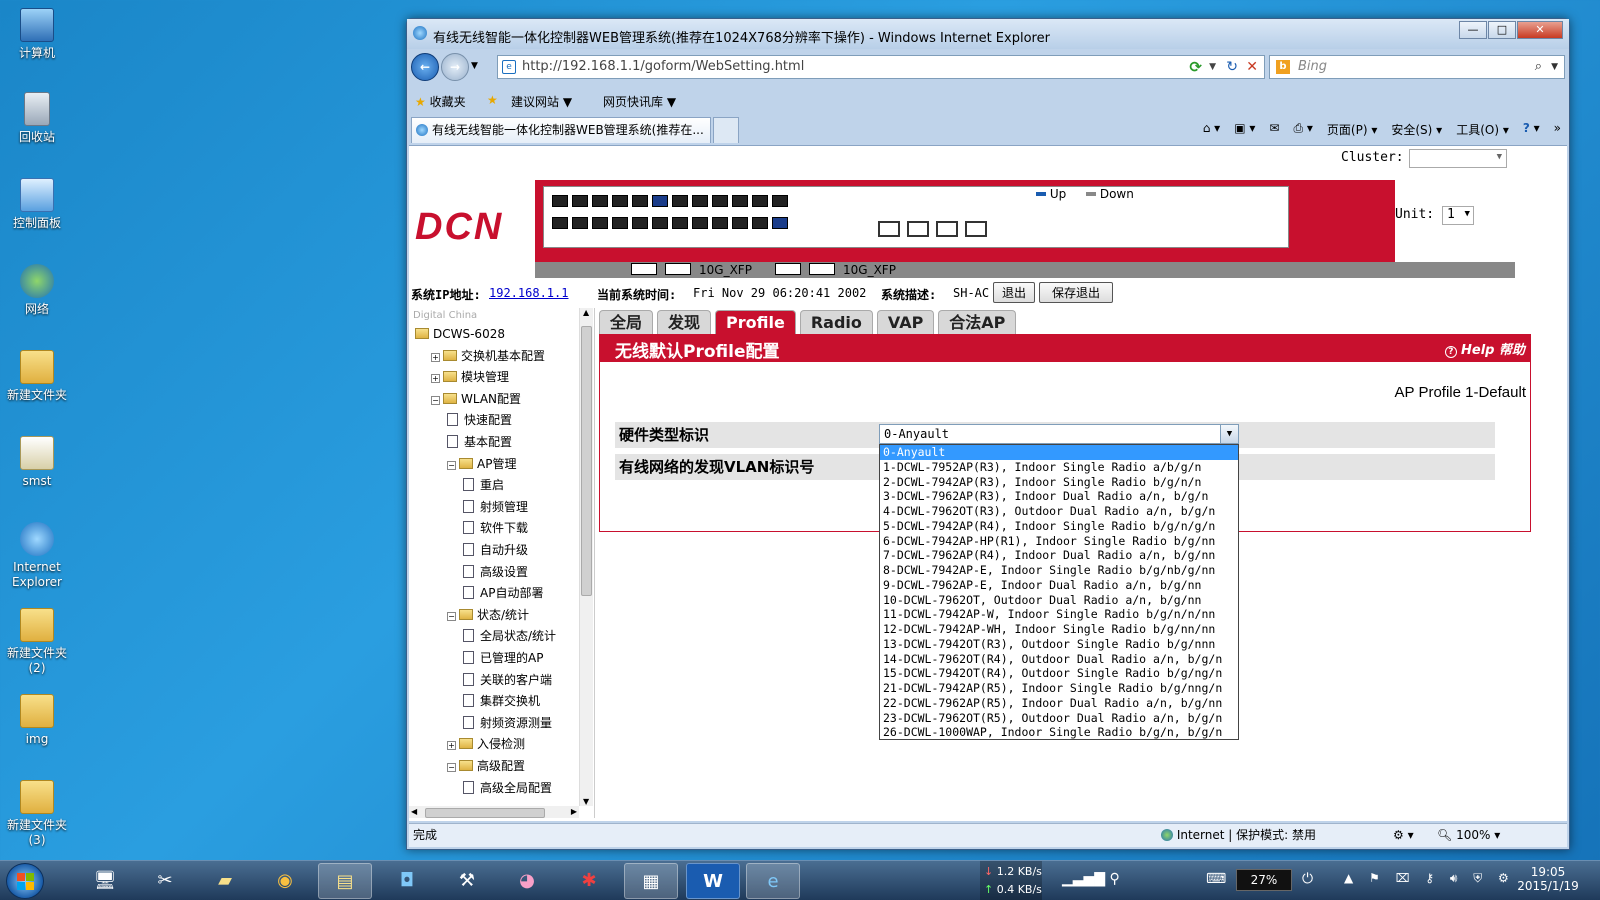 This screenshot has width=1600, height=900. What do you see at coordinates (528, 293) in the screenshot?
I see `sys-ip-link: 192.168.1.1` at bounding box center [528, 293].